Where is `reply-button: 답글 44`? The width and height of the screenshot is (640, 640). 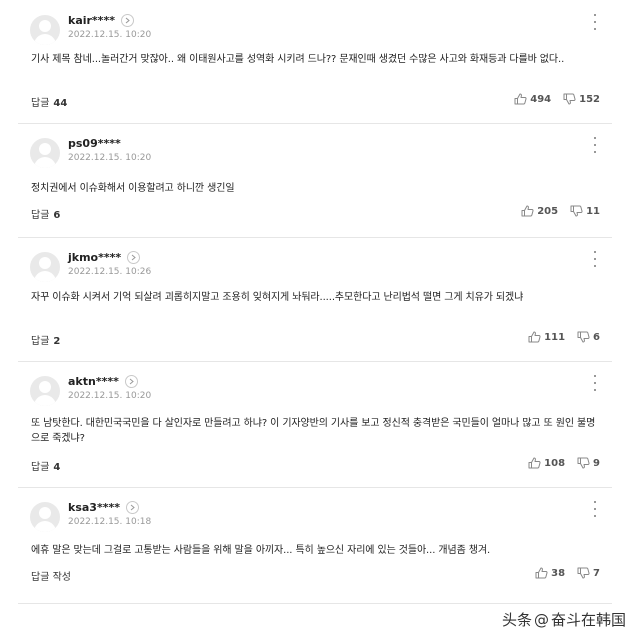 reply-button: 답글 44 is located at coordinates (49, 101).